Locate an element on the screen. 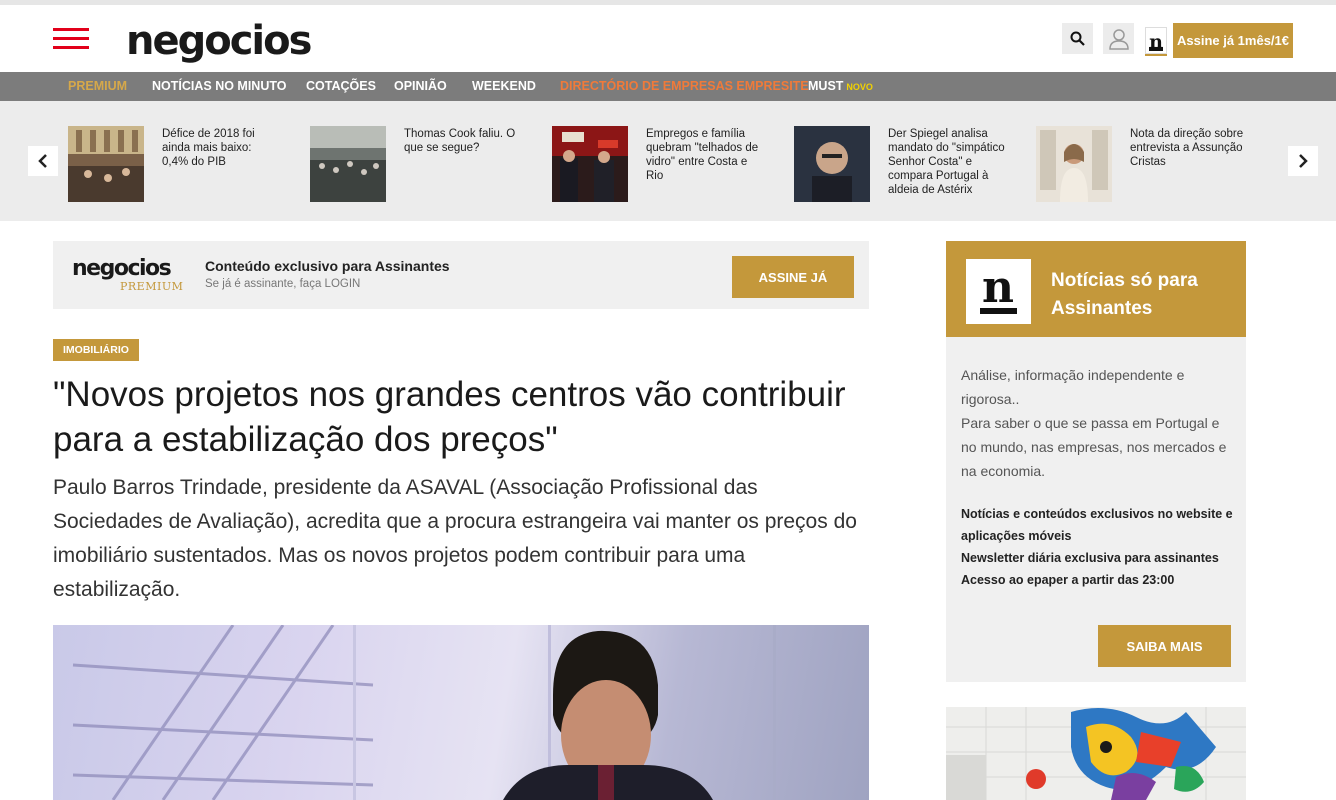 This screenshot has width=1336, height=800. search-button is located at coordinates (1077, 38).